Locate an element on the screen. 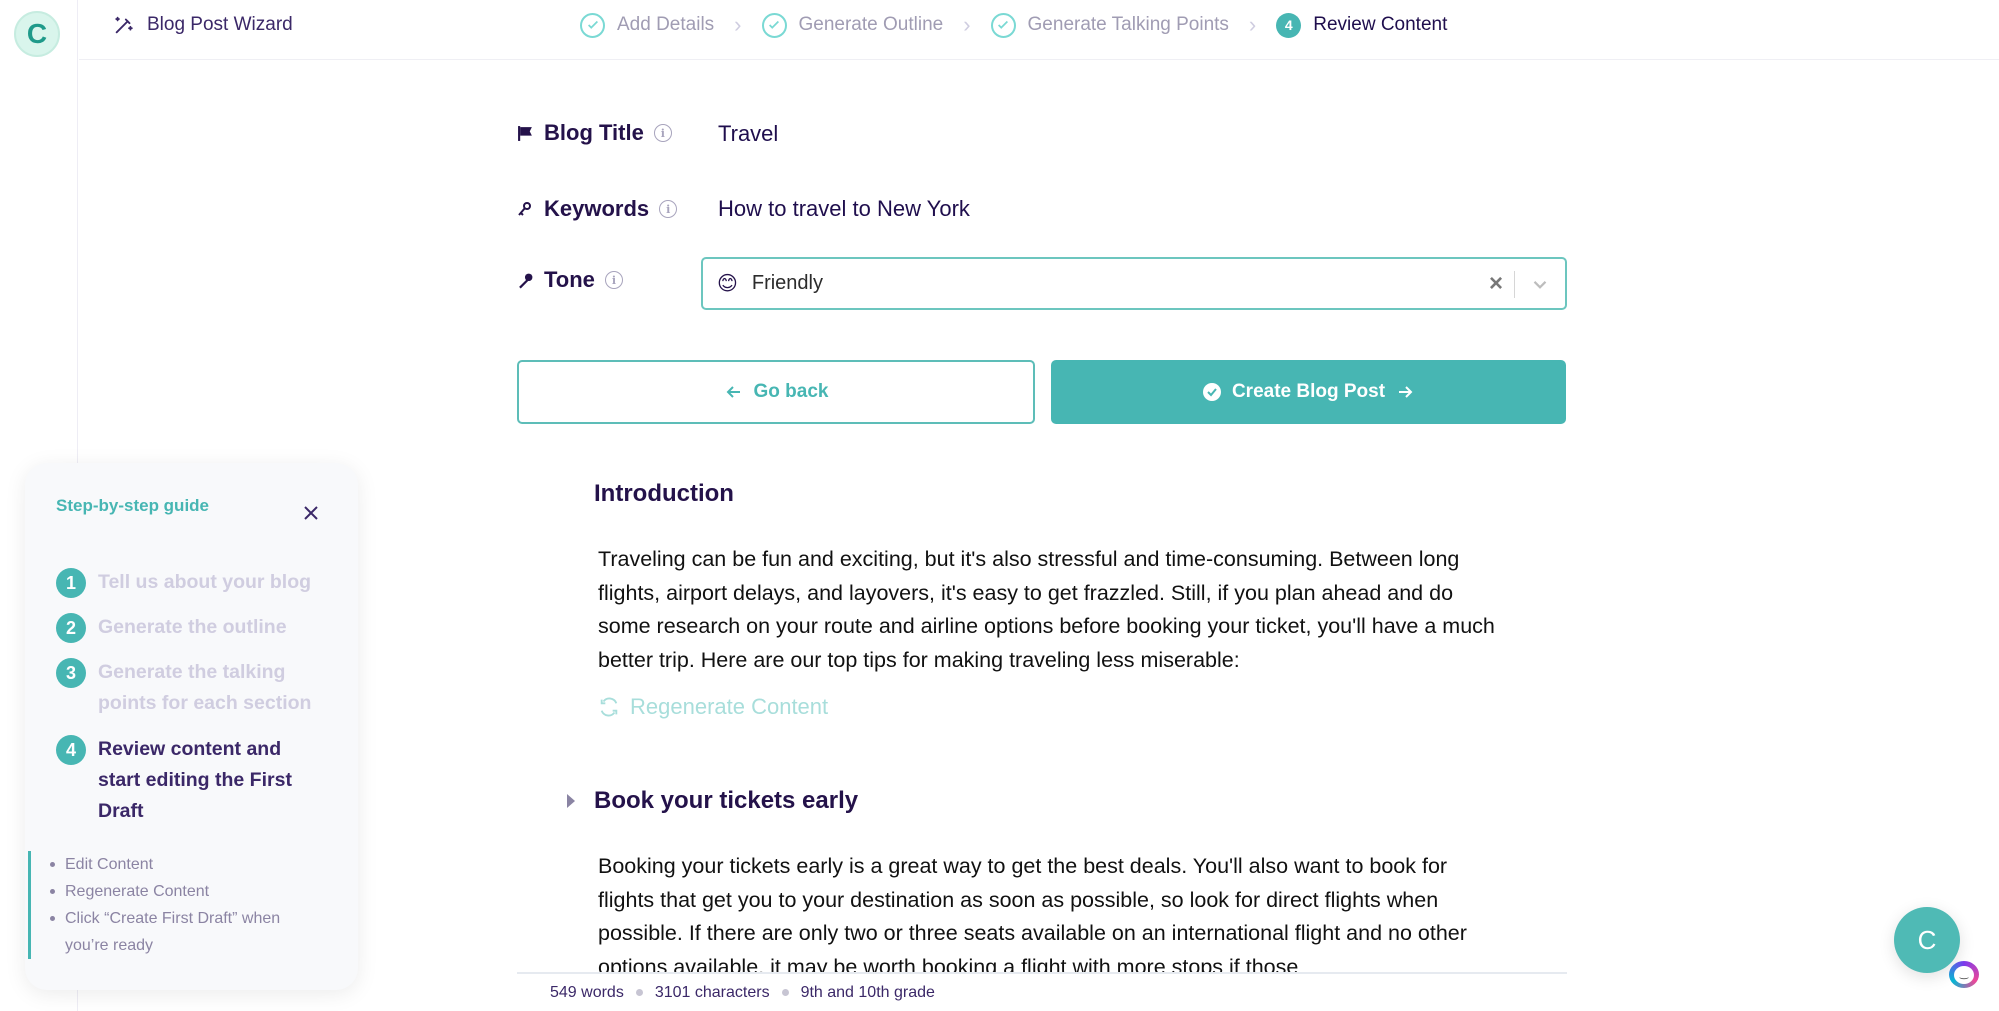 The image size is (1999, 1011). smiley-emoji-icon: 😊 is located at coordinates (727, 284).